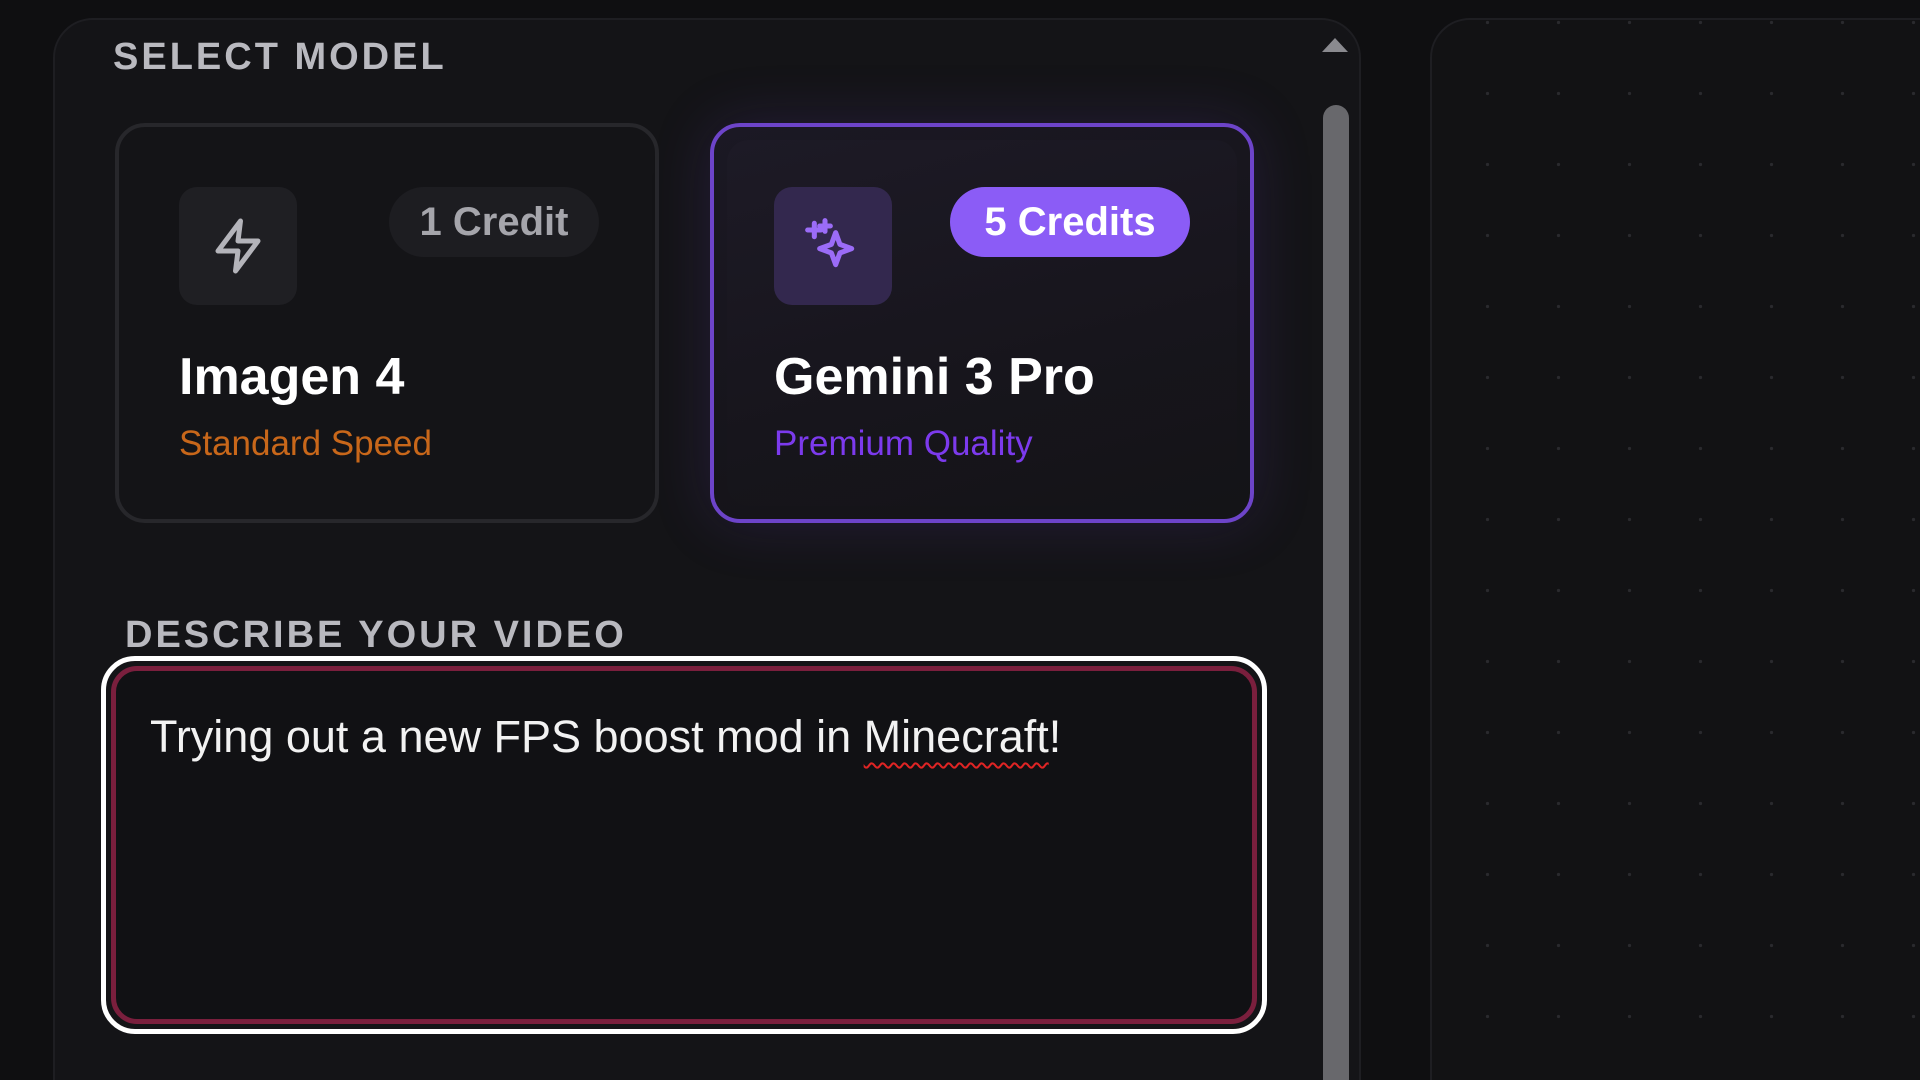 The image size is (1920, 1080). What do you see at coordinates (1335, 45) in the screenshot?
I see `scroll-up-arrow-icon` at bounding box center [1335, 45].